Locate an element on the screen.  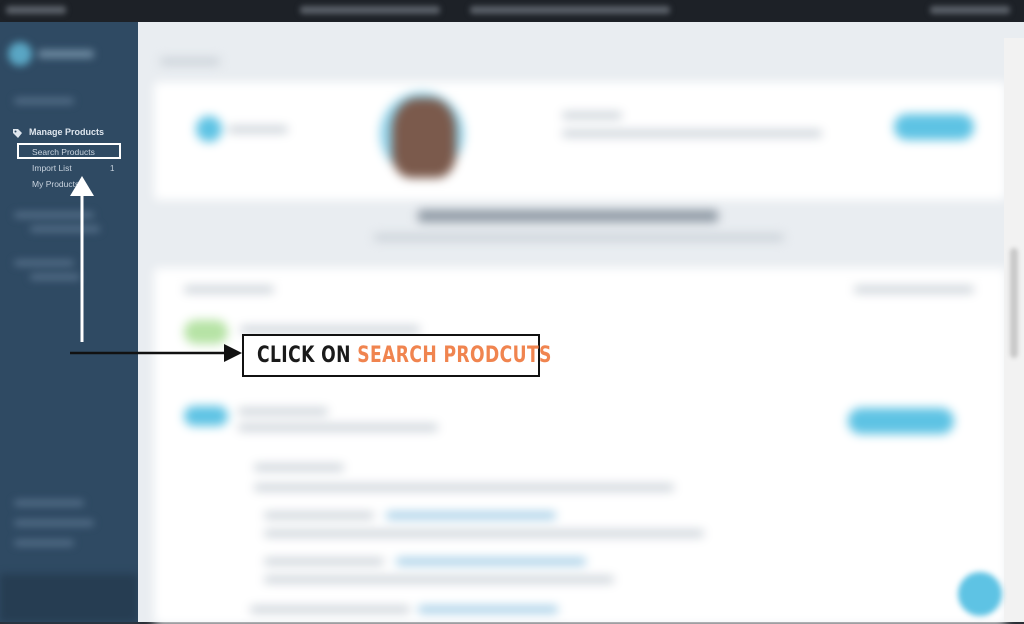
callout-text-prefix: CLICK ON is located at coordinates (307, 355).